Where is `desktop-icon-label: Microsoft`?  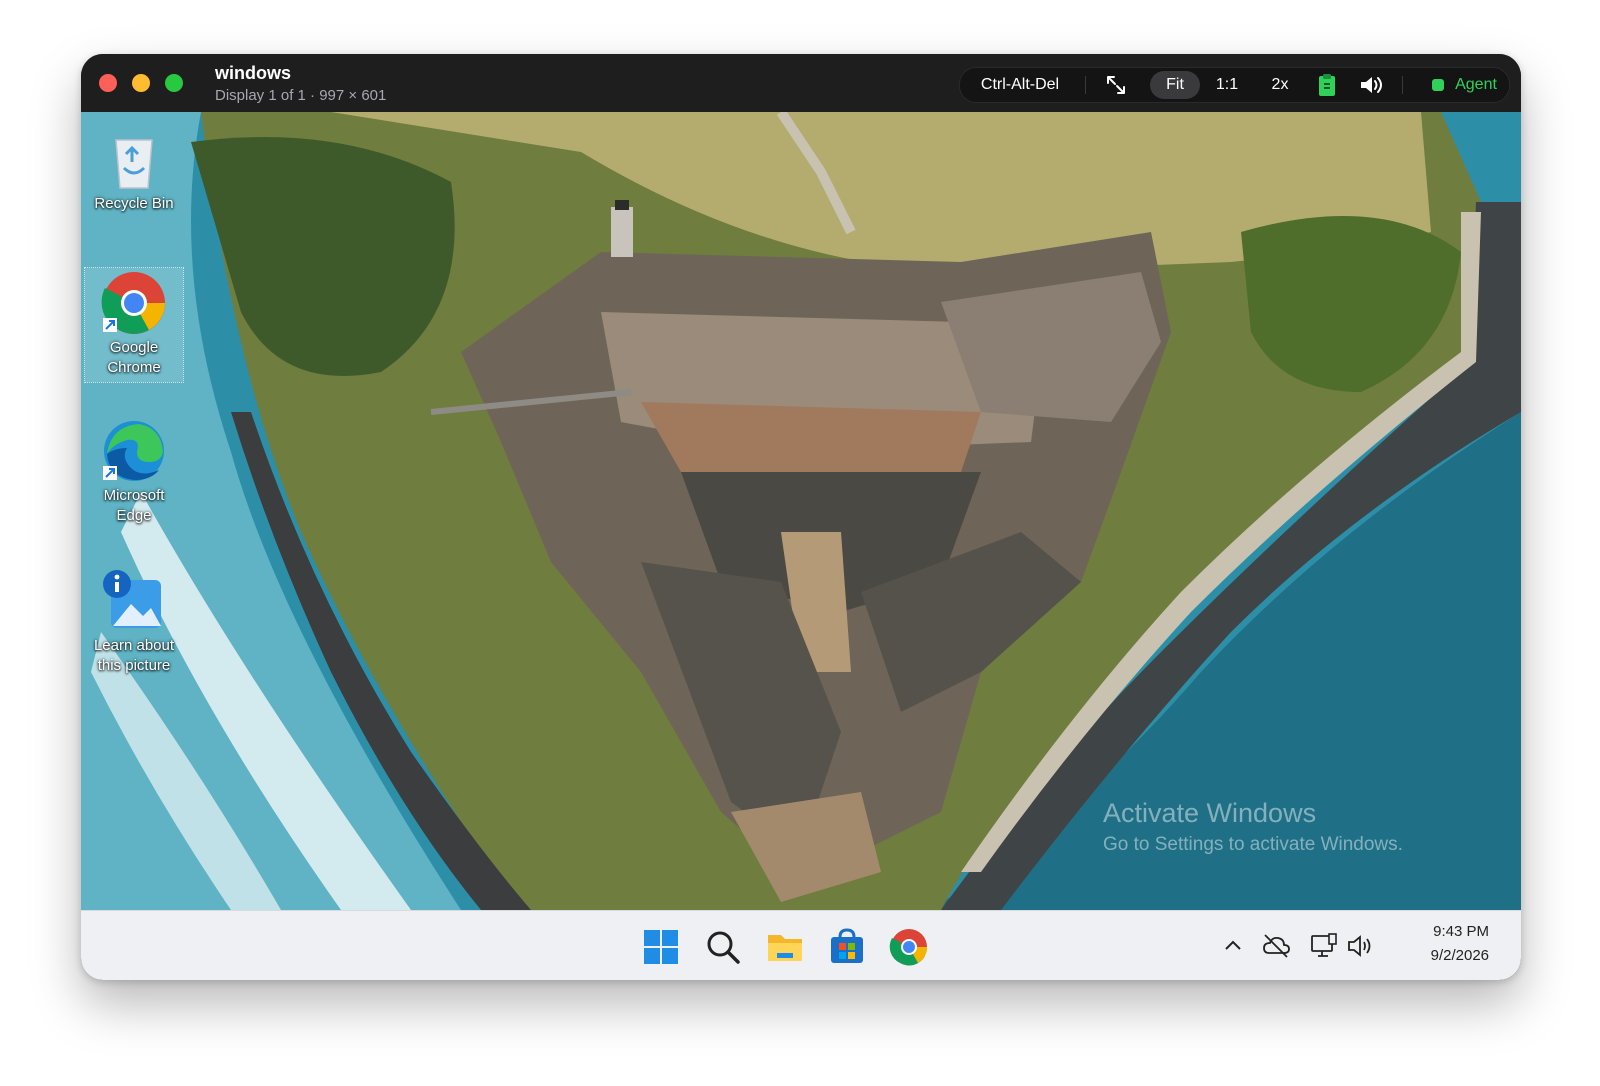 desktop-icon-label: Microsoft is located at coordinates (134, 495).